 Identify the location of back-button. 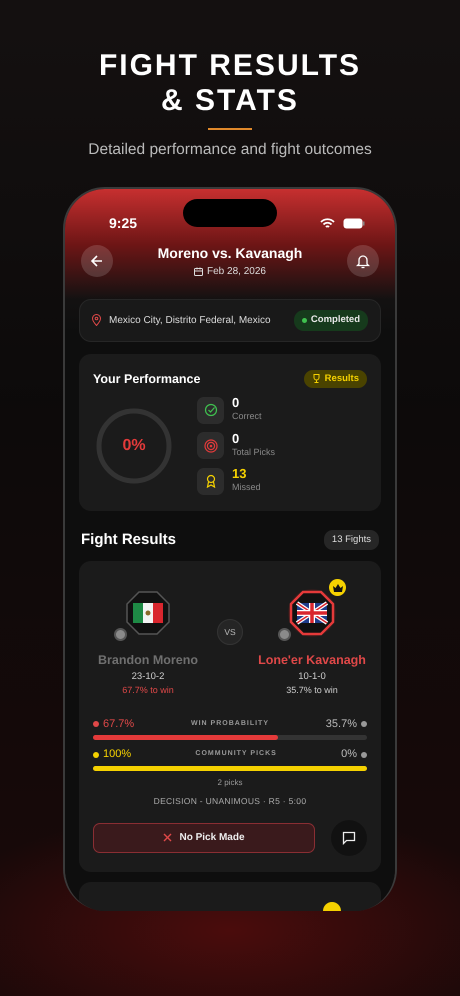
(97, 261).